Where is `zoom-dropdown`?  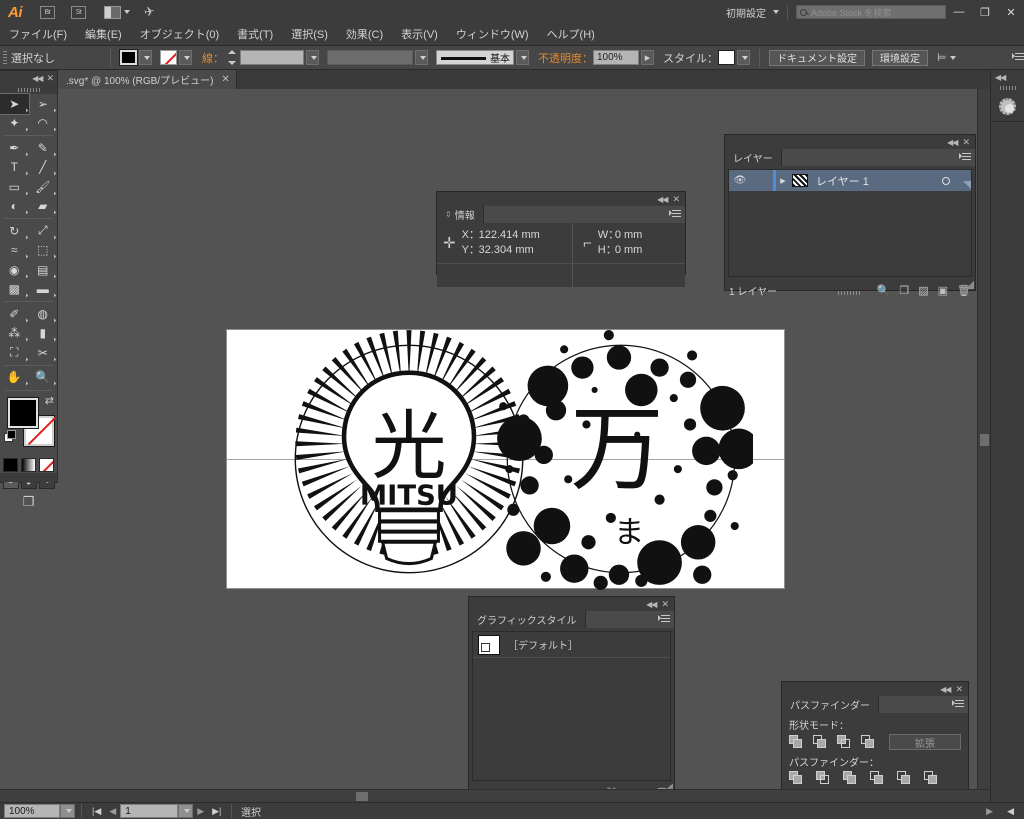
zoom-dropdown is located at coordinates (67, 811).